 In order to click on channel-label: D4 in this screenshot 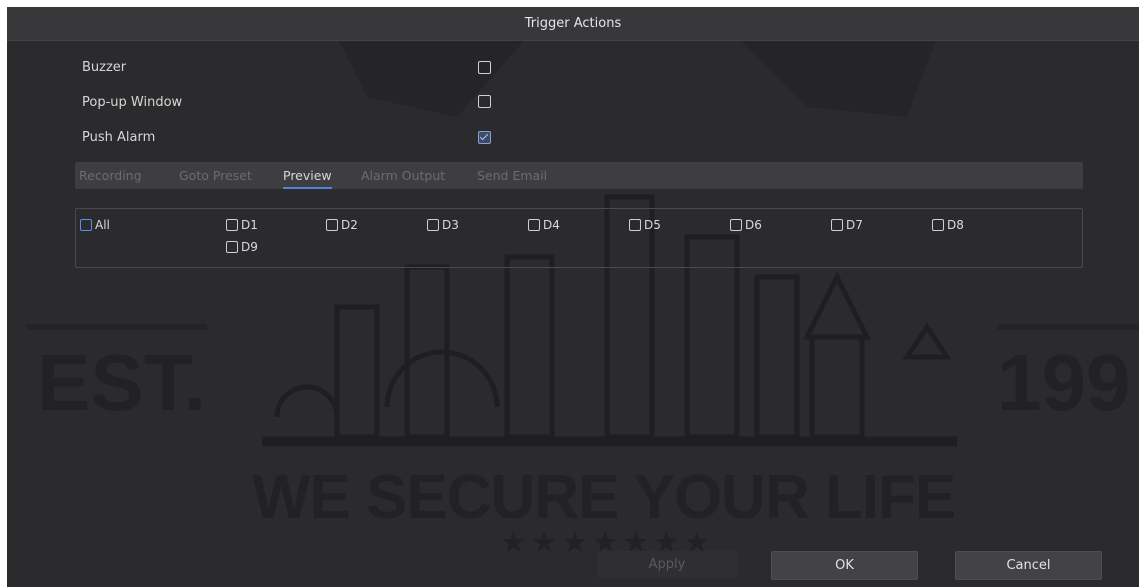, I will do `click(551, 225)`.